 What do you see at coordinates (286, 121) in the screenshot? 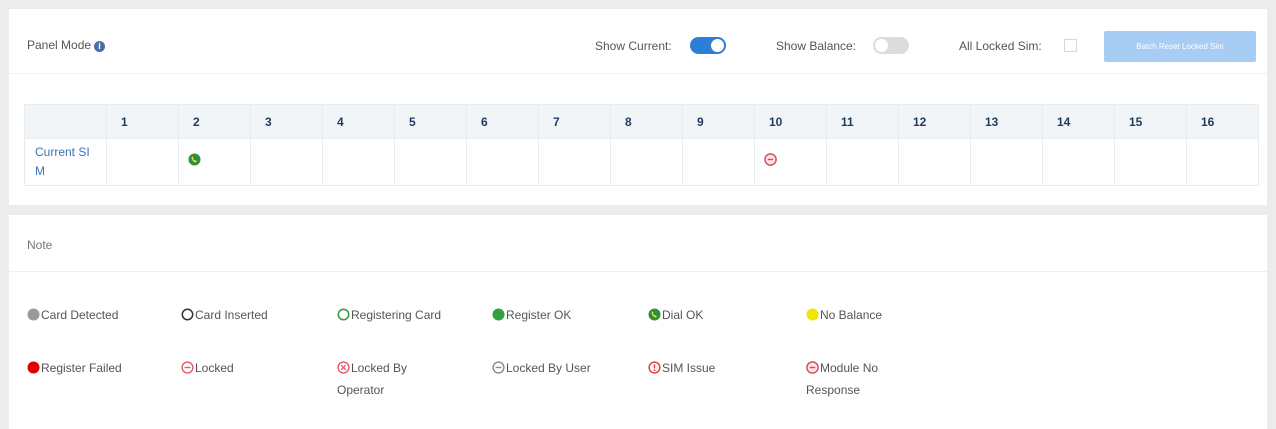
I see `port-header-3: 3` at bounding box center [286, 121].